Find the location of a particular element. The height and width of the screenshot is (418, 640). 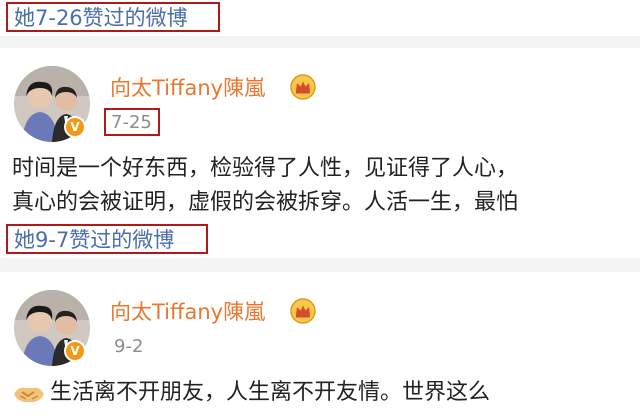

liked-date-label: 她9-7赞过的微博 is located at coordinates (107, 239).